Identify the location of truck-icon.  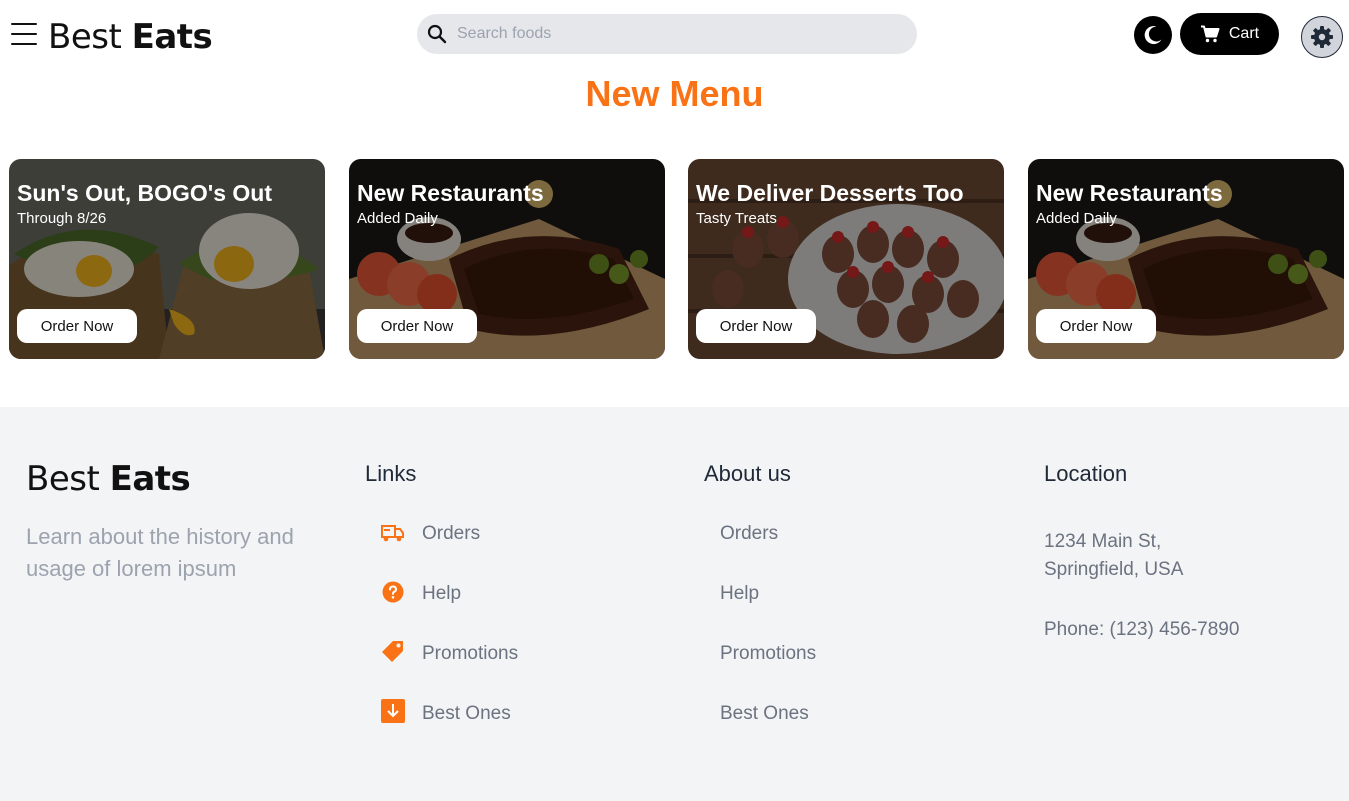
(393, 533).